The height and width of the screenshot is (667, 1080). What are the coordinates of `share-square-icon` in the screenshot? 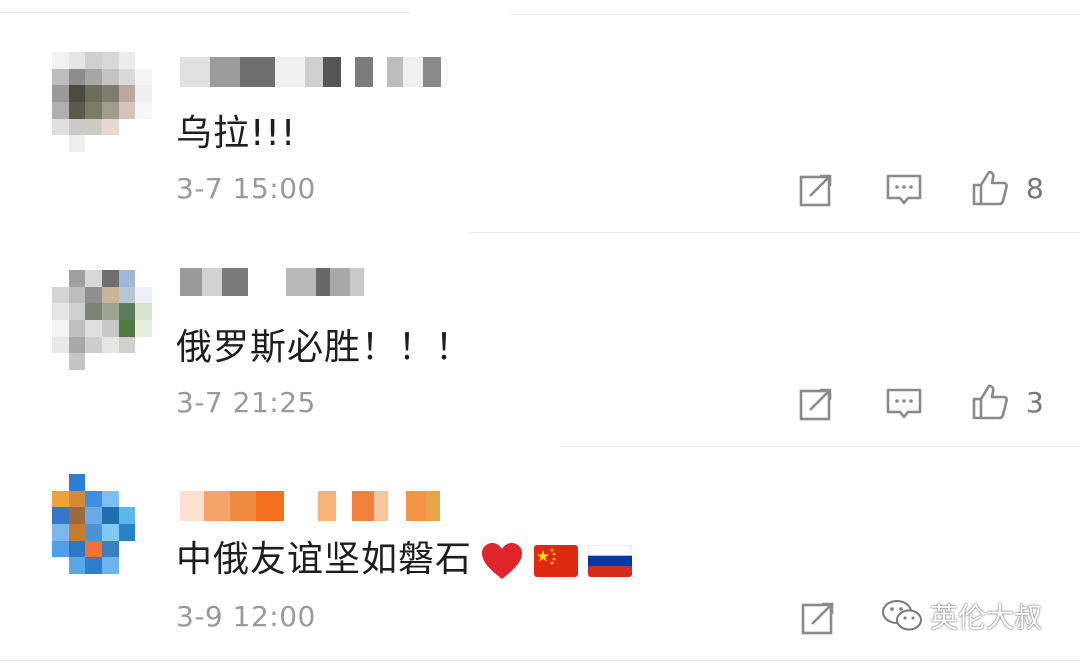 It's located at (817, 618).